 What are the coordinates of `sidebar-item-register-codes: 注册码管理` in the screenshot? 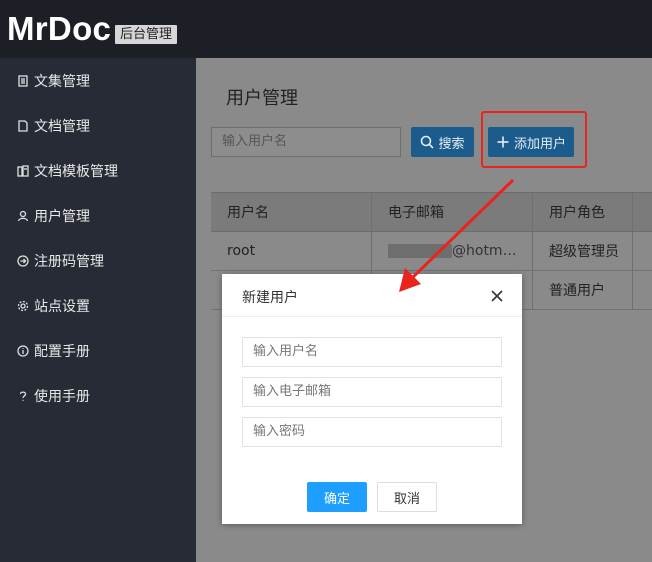 It's located at (60, 261).